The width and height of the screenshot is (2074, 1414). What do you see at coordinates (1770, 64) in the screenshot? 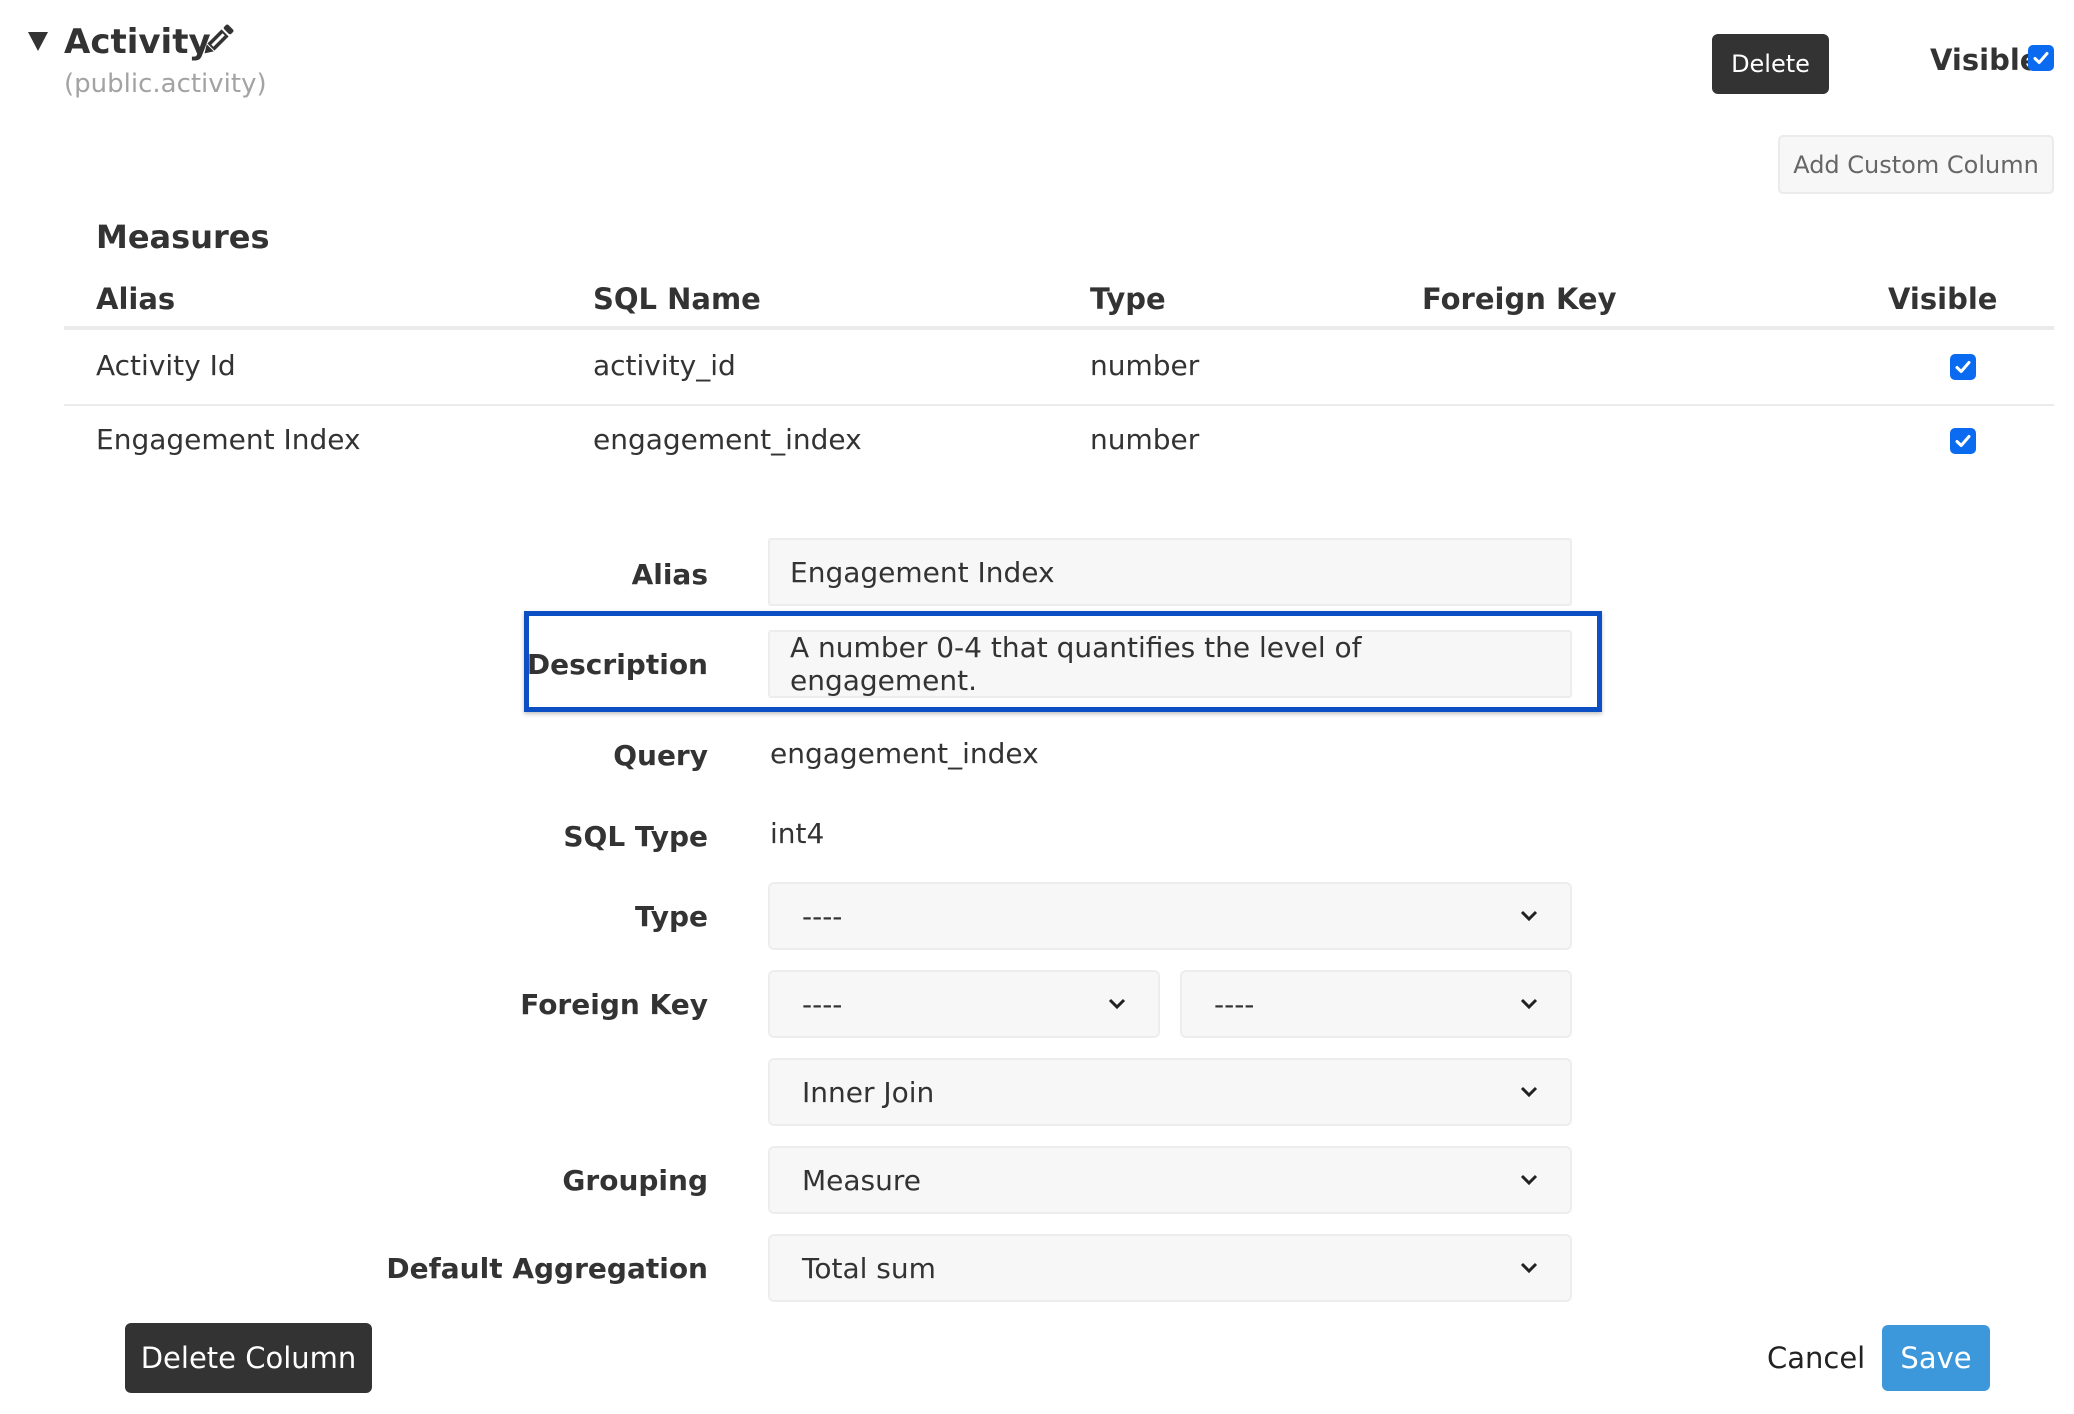
I see `delete-table-button: Delete` at bounding box center [1770, 64].